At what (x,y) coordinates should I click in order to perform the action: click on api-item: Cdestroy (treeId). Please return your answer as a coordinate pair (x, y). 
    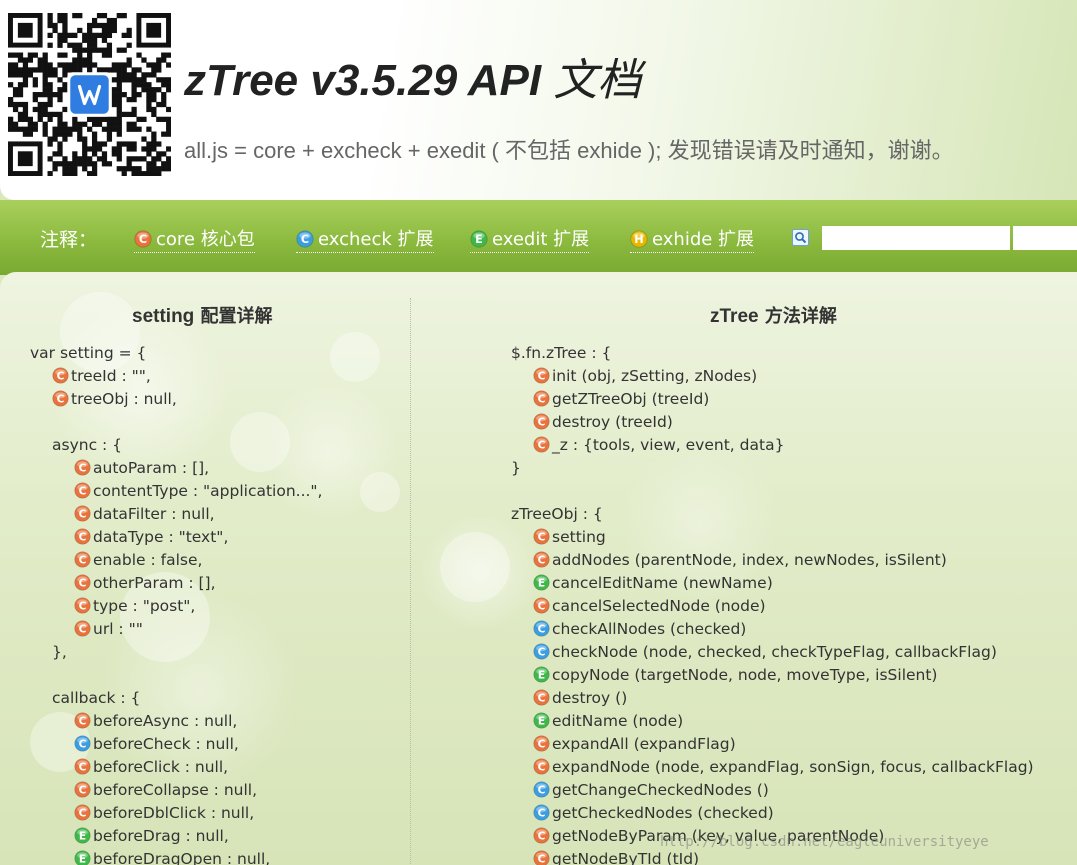
    Looking at the image, I should click on (603, 422).